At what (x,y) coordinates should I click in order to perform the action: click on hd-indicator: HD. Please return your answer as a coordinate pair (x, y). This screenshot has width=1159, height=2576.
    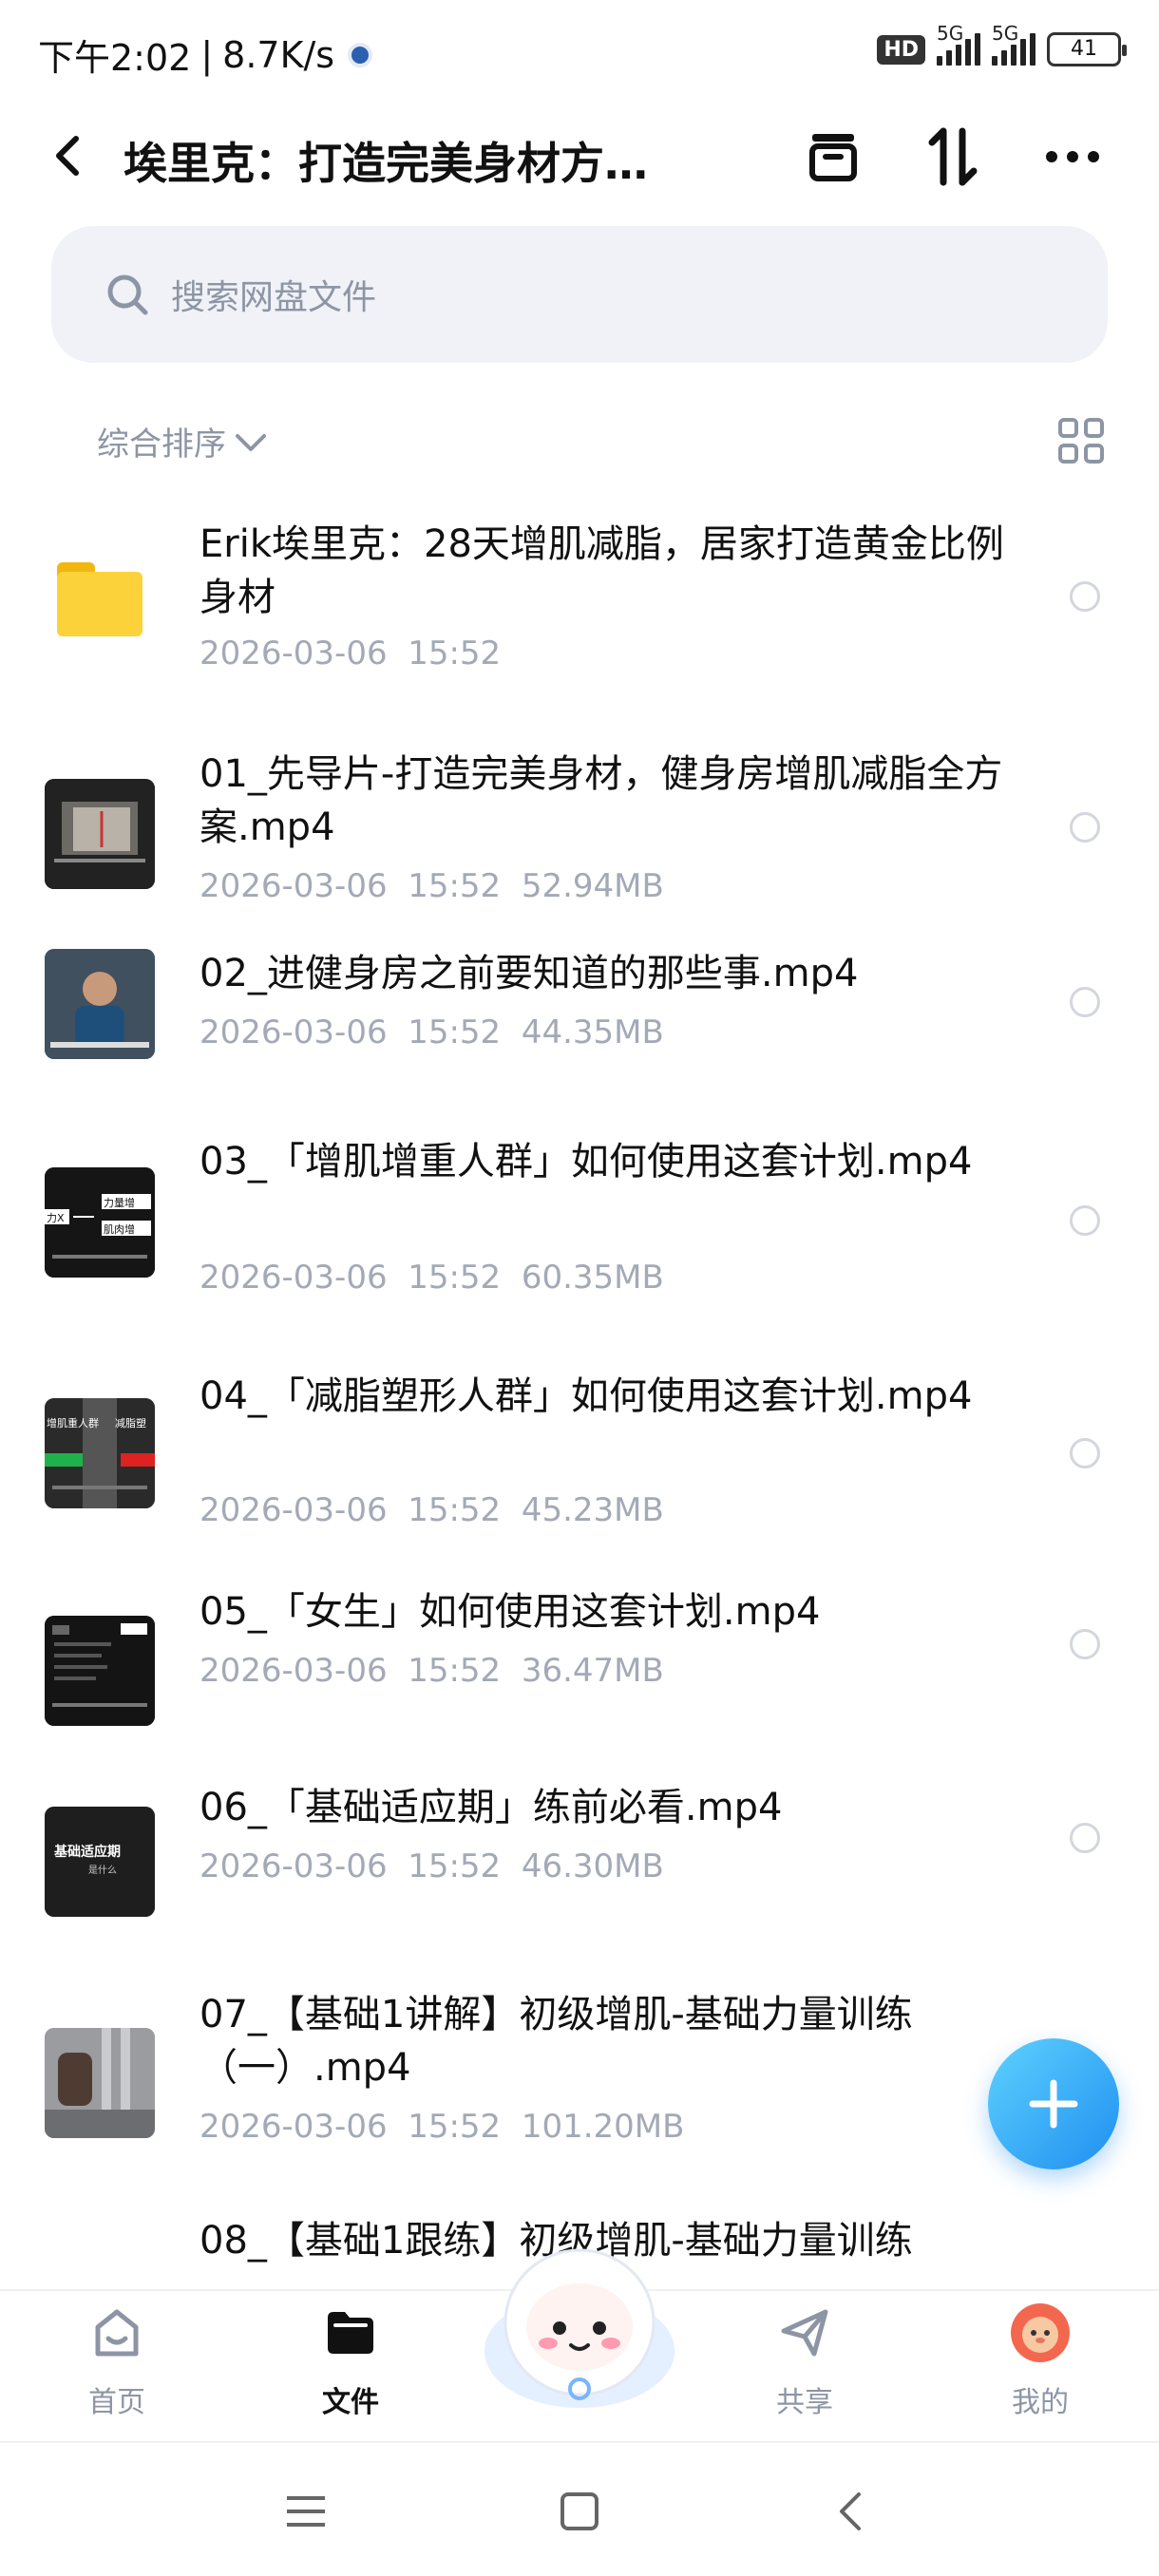
    Looking at the image, I should click on (901, 49).